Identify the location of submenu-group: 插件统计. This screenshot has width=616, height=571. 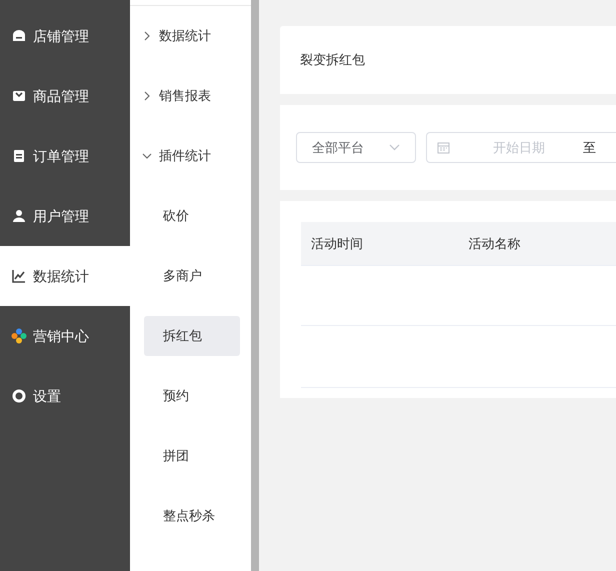
(190, 156).